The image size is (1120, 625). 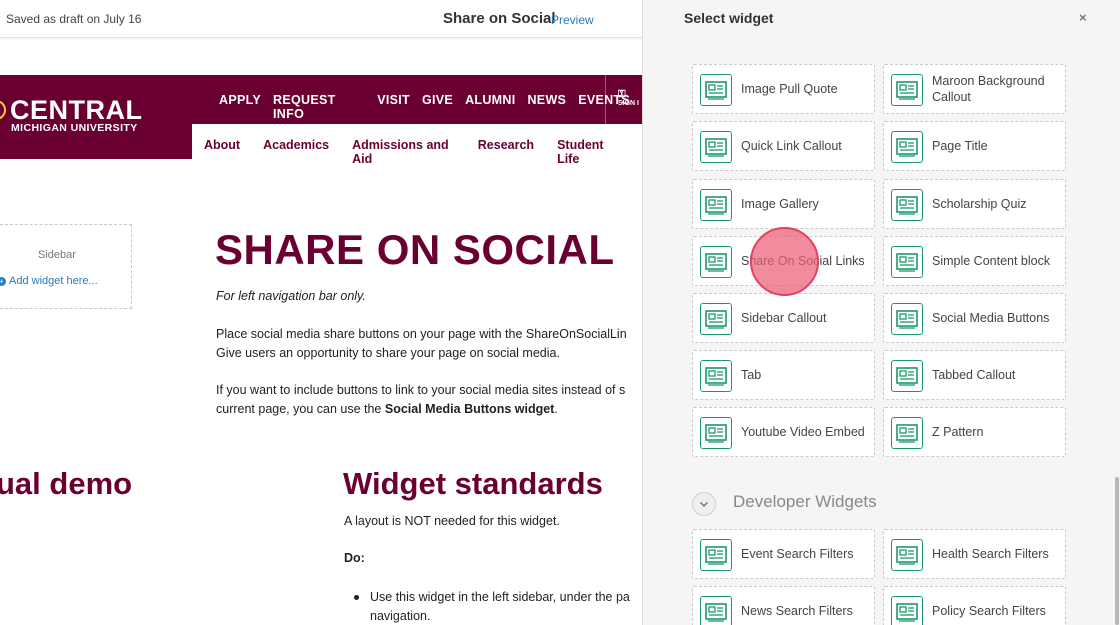 I want to click on widget-card-event-search-filters: Event Search Filters, so click(x=783, y=554).